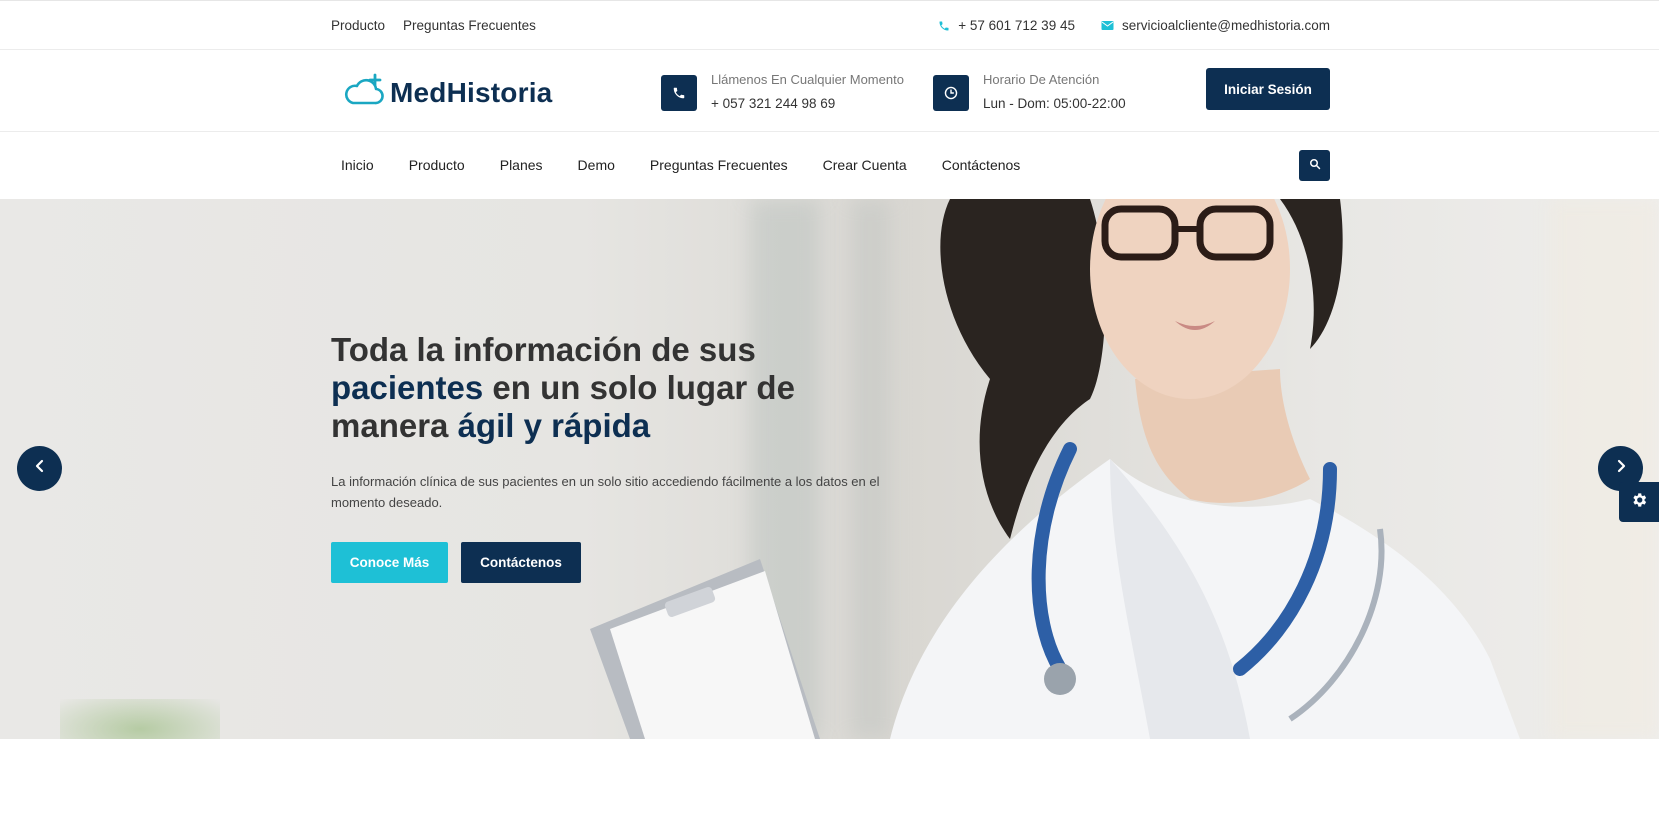  I want to click on login-button: Iniciar Sesión, so click(1268, 89).